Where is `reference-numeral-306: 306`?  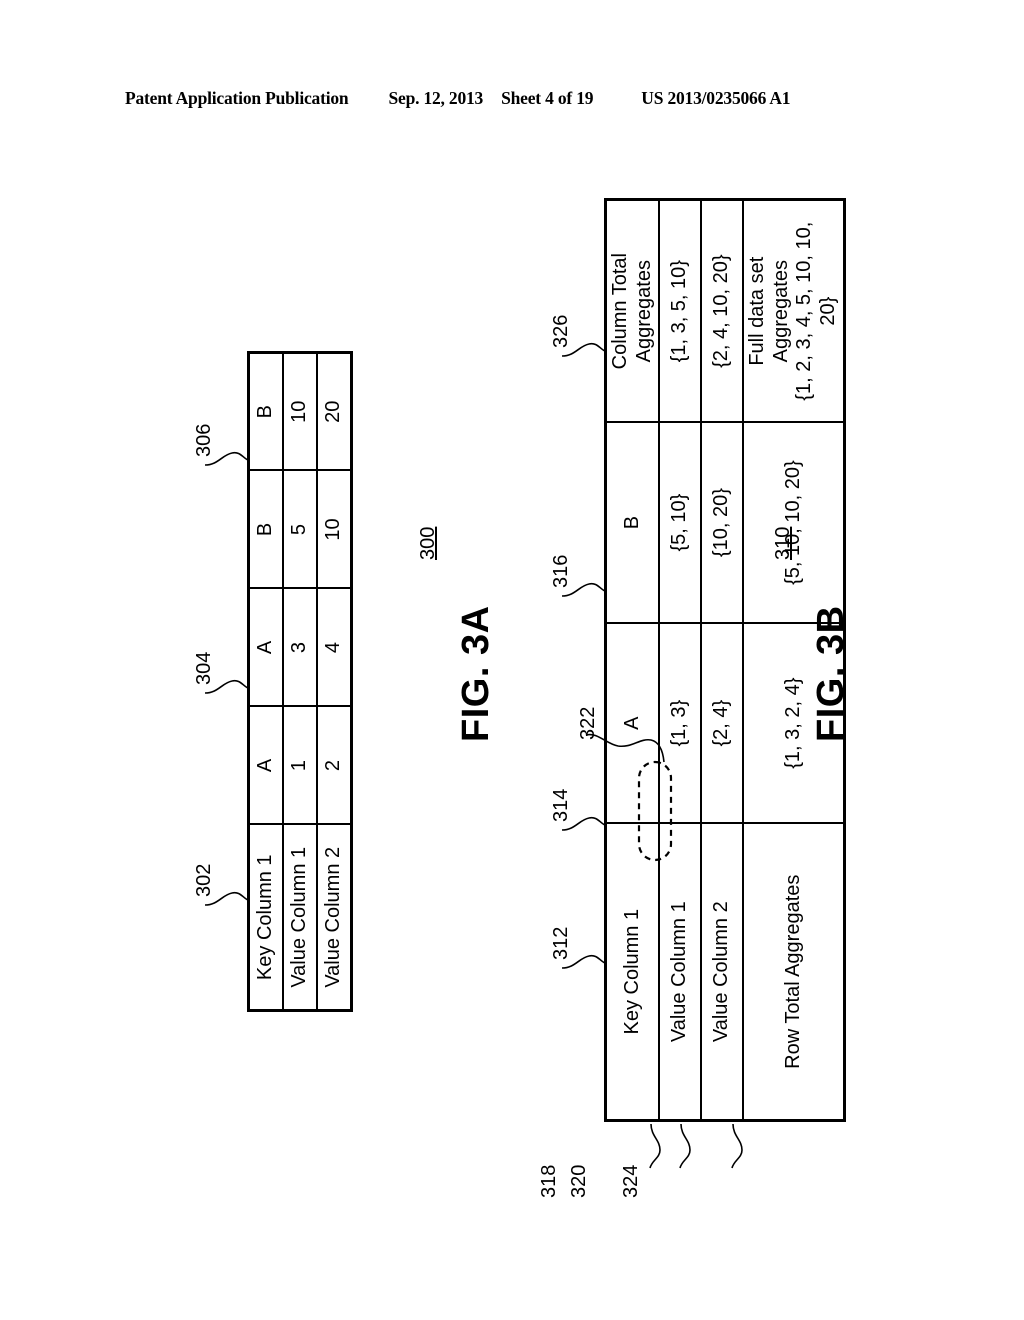
reference-numeral-306: 306 is located at coordinates (204, 440).